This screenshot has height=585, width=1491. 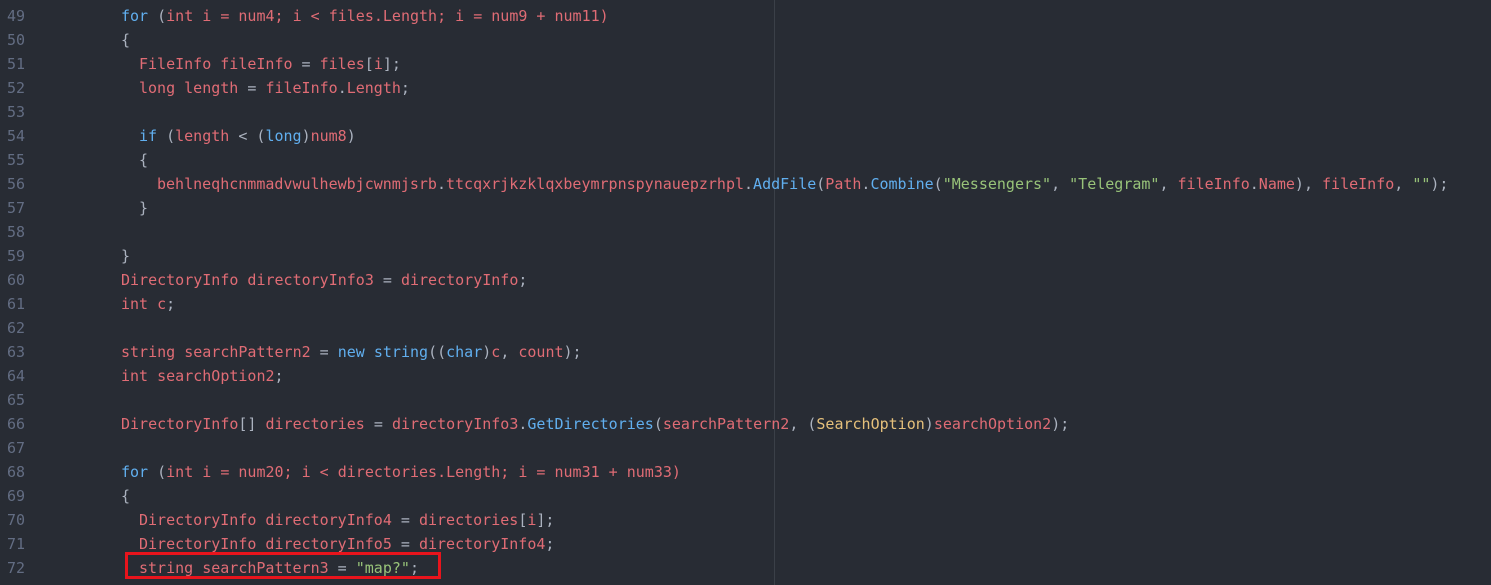 I want to click on code-token: ];, so click(x=545, y=520).